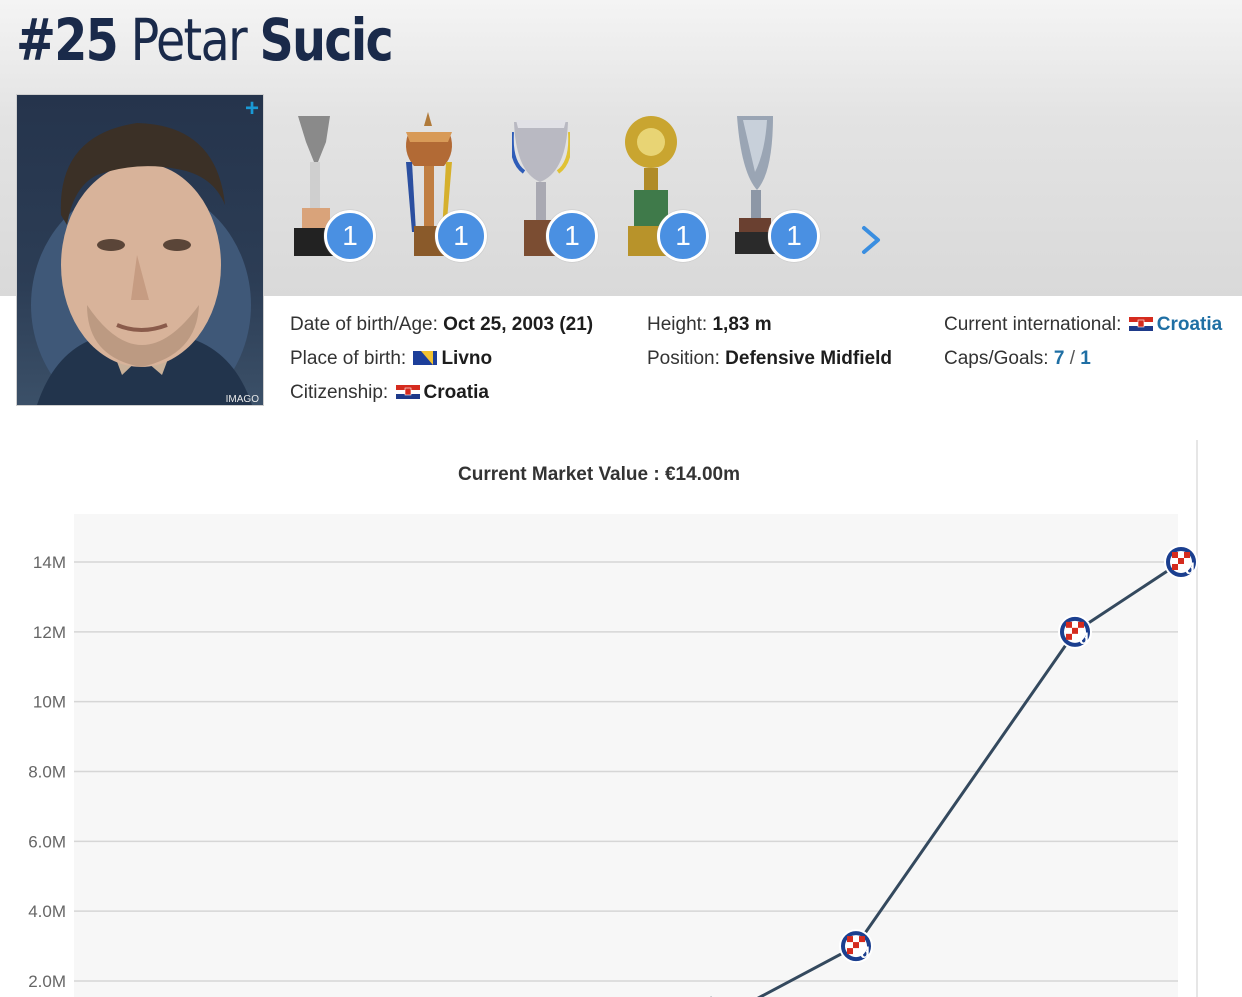  I want to click on chevron-right-icon, so click(871, 240).